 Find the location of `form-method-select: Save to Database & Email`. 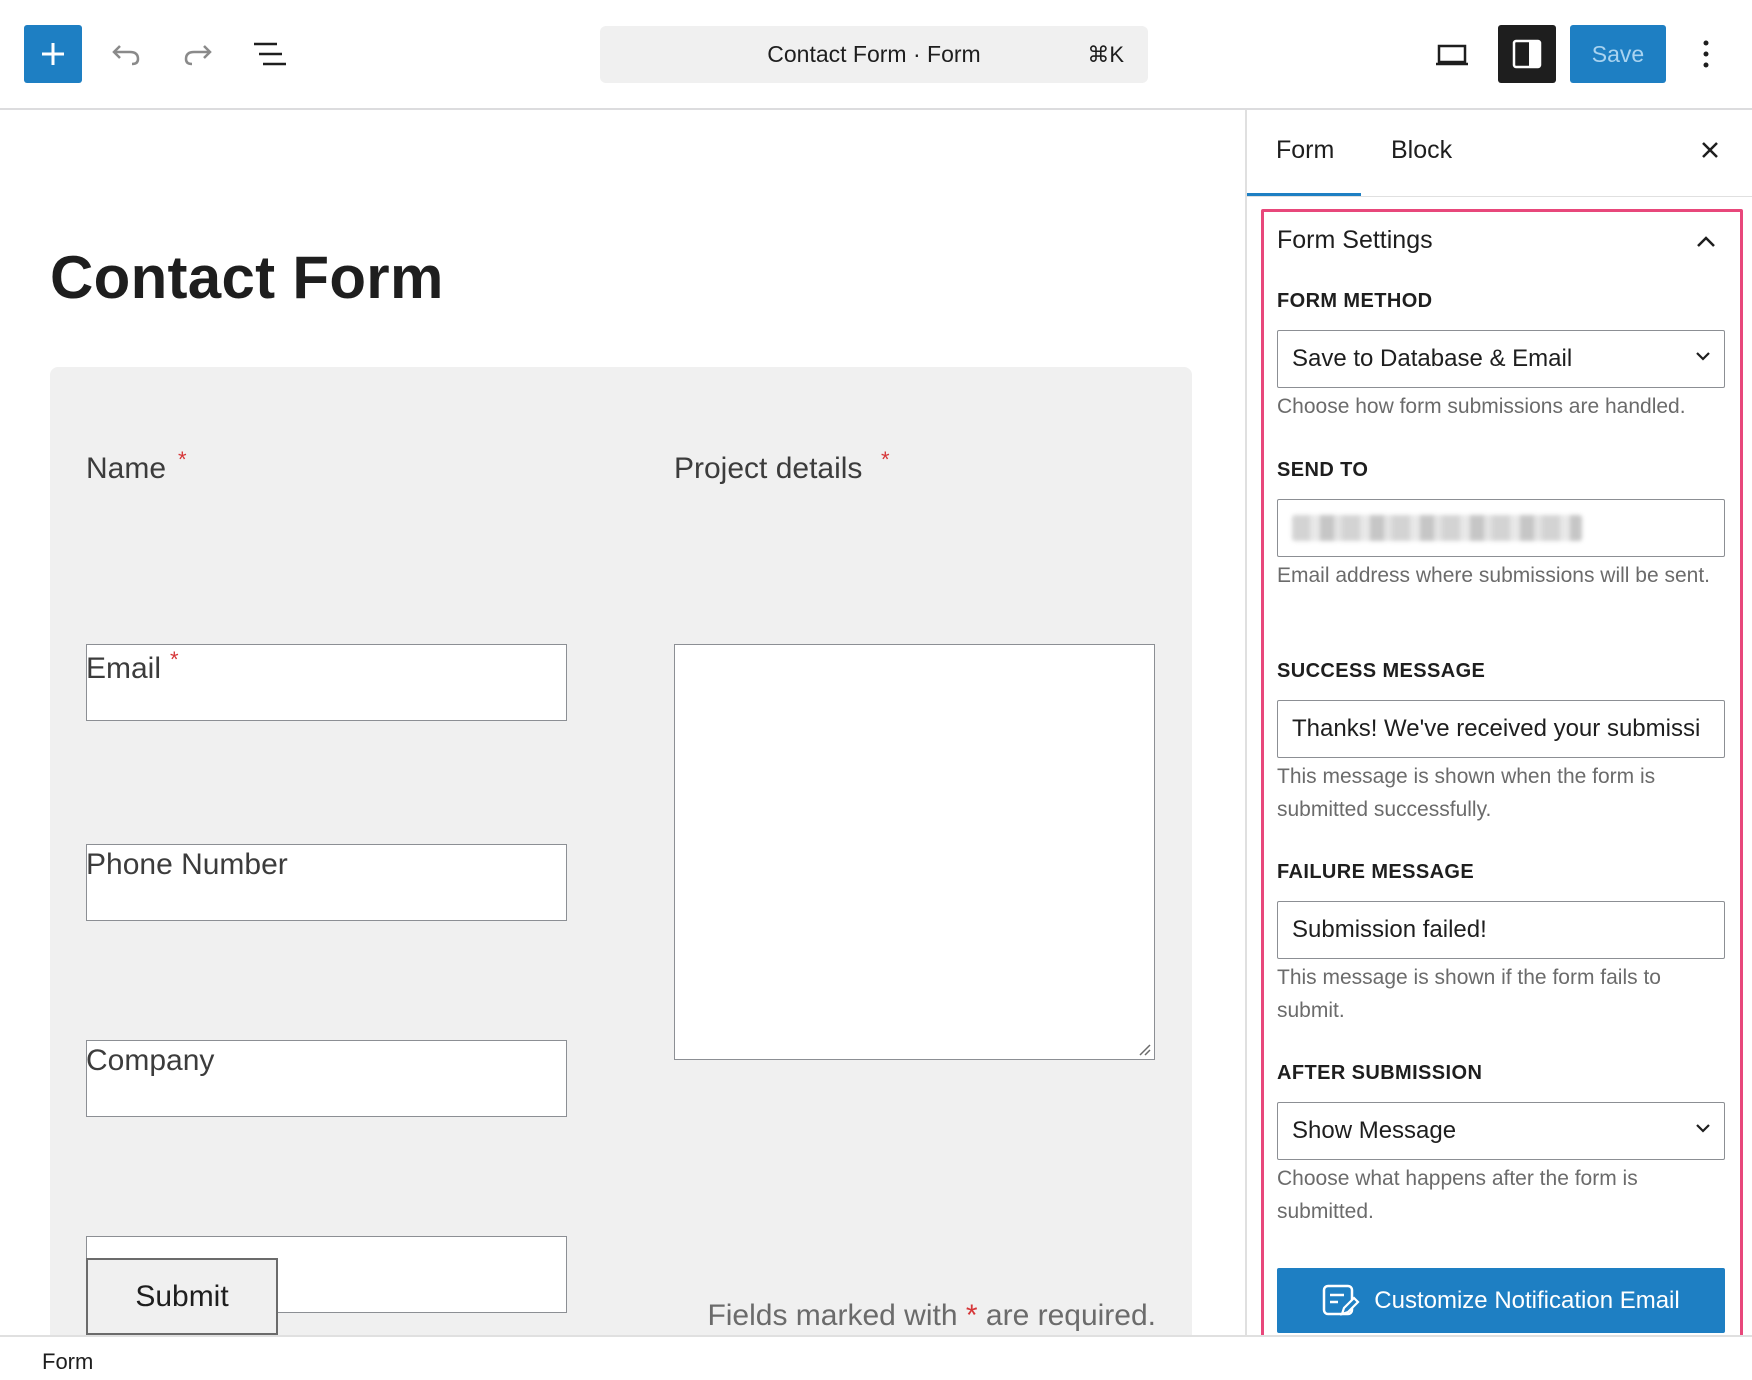

form-method-select: Save to Database & Email is located at coordinates (1501, 359).